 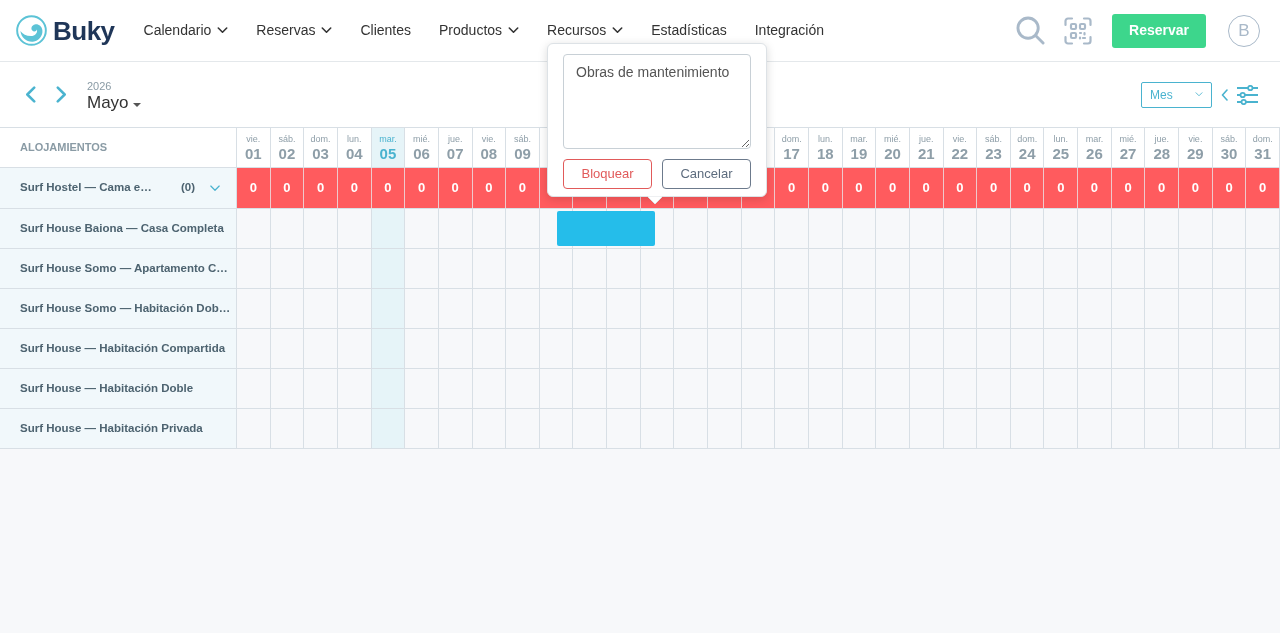 What do you see at coordinates (122, 228) in the screenshot?
I see `resource-name: Surf House Baiona — Casa Completa` at bounding box center [122, 228].